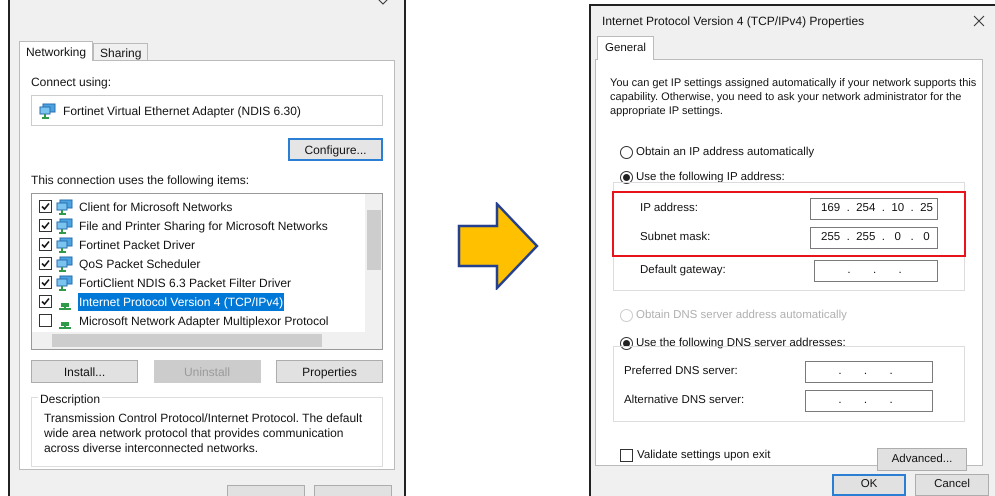  What do you see at coordinates (794, 97) in the screenshot?
I see `intro-text: You can get IP settings assigned automatically if your network supports this capability. Otherwise, you need to ask your network administrator for the appropriate IP settings.` at bounding box center [794, 97].